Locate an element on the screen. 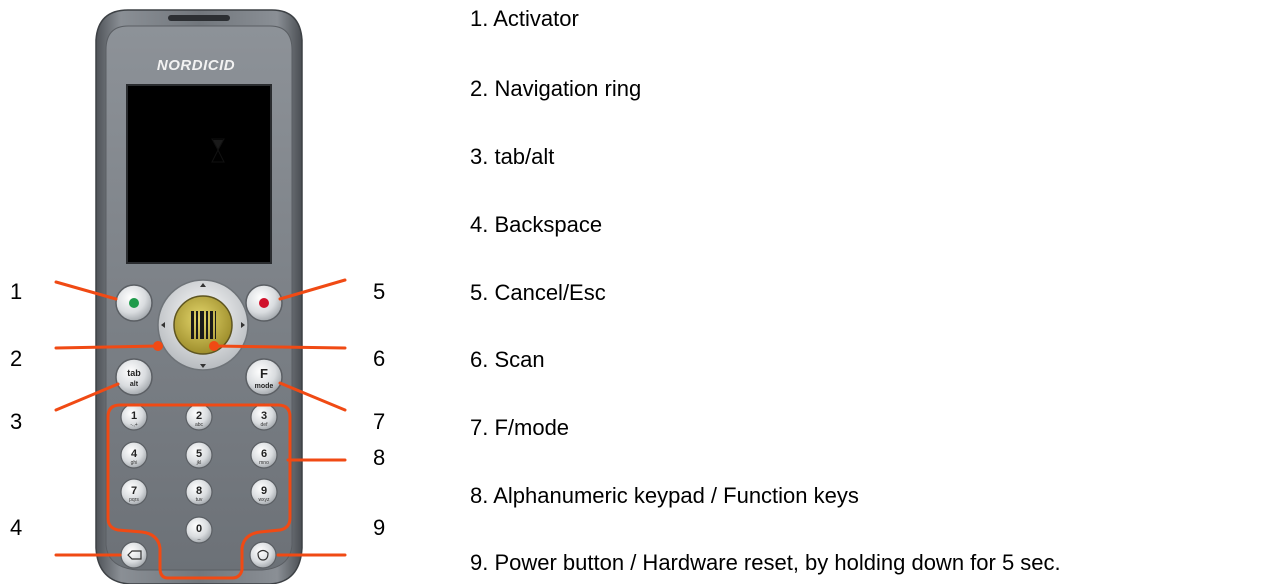 The image size is (1262, 584). keypad-key-5: 5jkl is located at coordinates (199, 455).